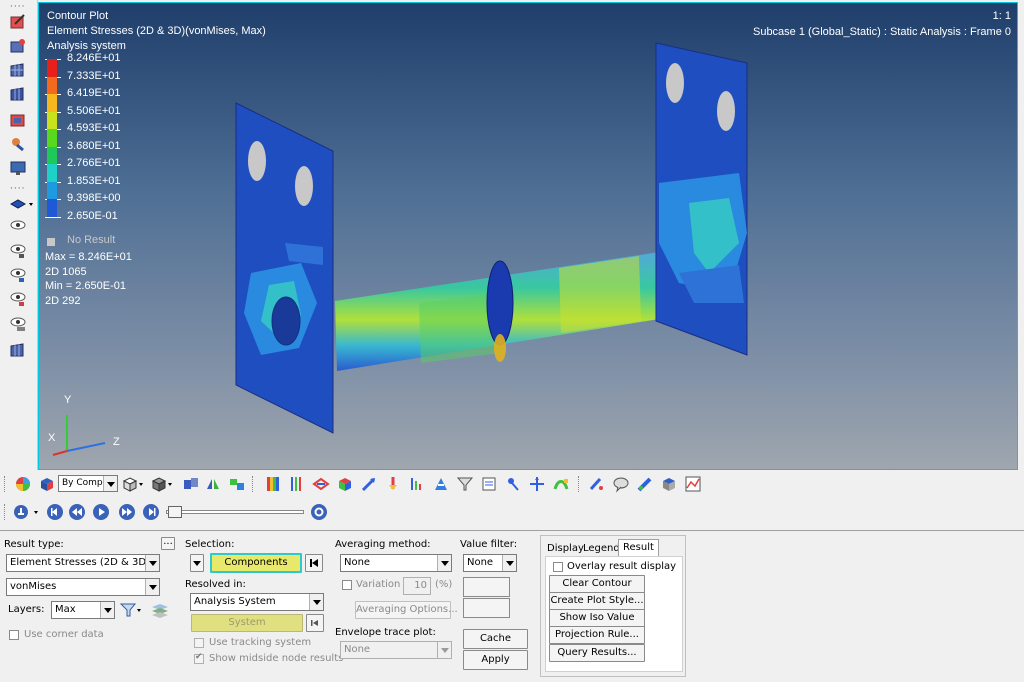  What do you see at coordinates (601, 550) in the screenshot?
I see `tab-legend: Legend` at bounding box center [601, 550].